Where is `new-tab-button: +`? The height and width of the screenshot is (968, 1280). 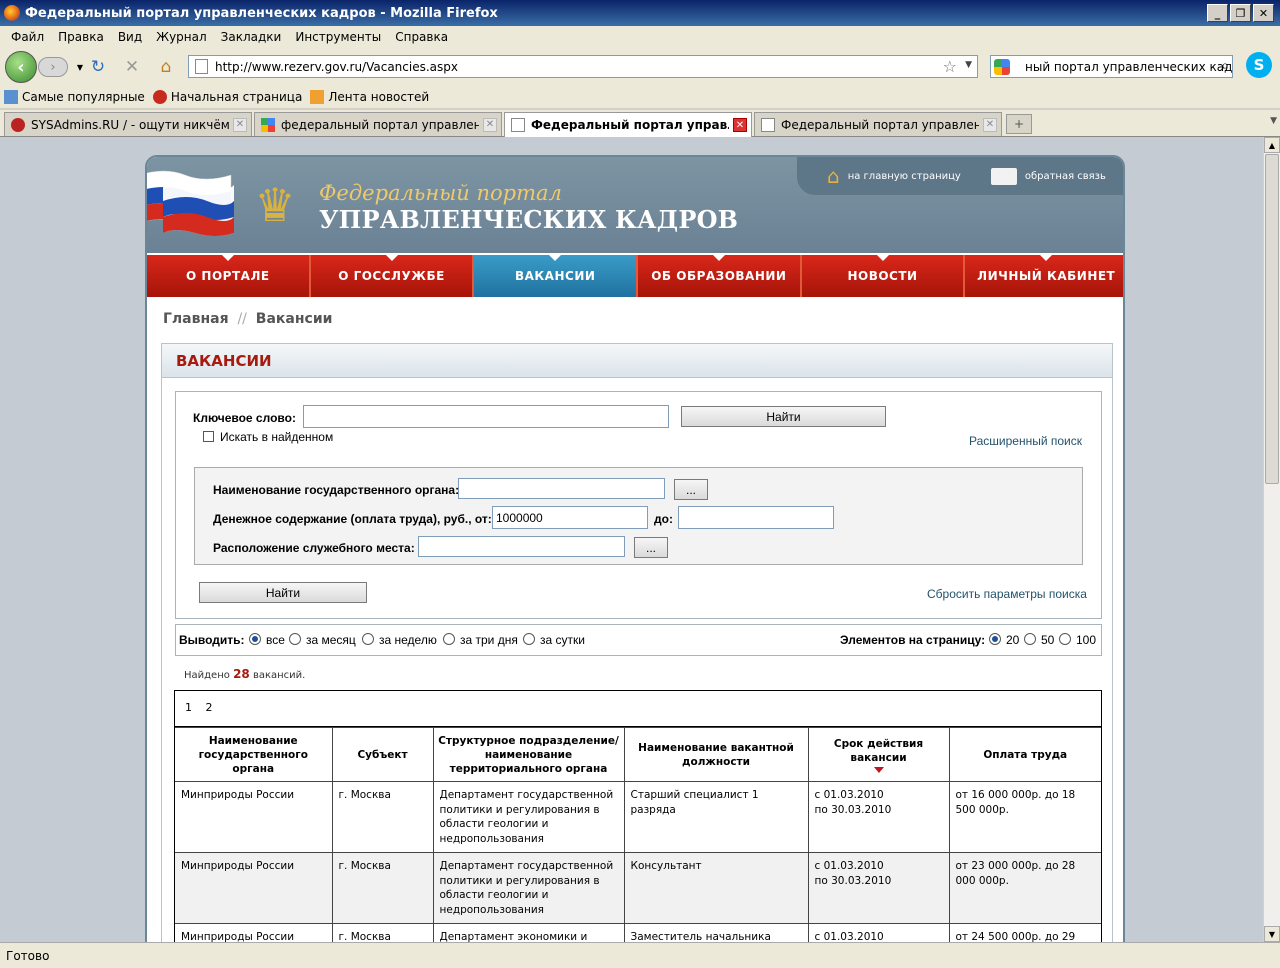
new-tab-button: + is located at coordinates (1019, 124).